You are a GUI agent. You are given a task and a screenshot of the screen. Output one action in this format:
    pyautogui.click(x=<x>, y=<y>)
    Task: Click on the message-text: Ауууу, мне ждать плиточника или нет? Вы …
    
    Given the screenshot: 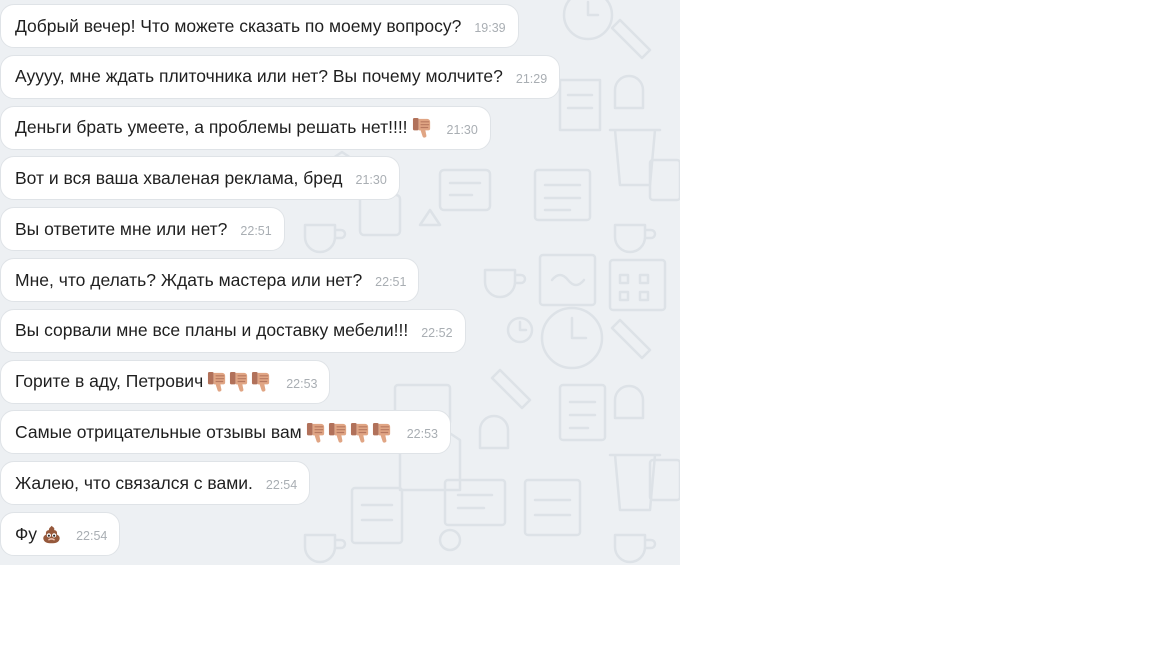 What is the action you would take?
    pyautogui.click(x=259, y=76)
    